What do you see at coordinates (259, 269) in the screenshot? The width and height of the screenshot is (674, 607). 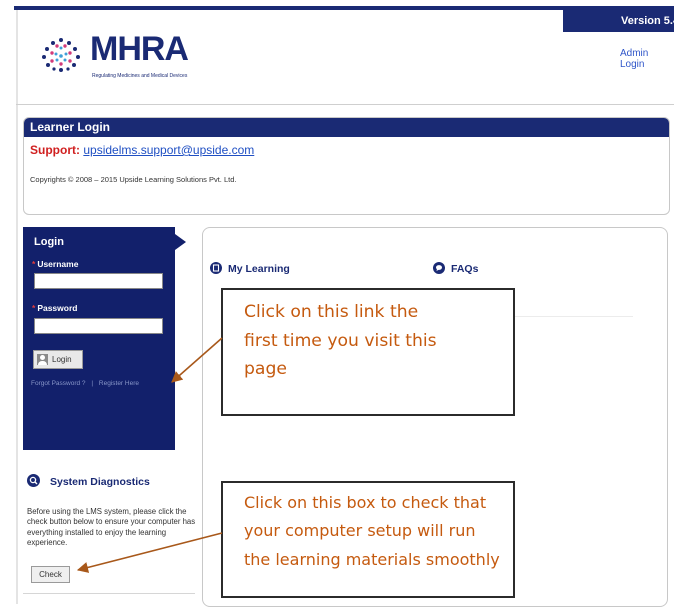 I see `my-learning-label: My Learning` at bounding box center [259, 269].